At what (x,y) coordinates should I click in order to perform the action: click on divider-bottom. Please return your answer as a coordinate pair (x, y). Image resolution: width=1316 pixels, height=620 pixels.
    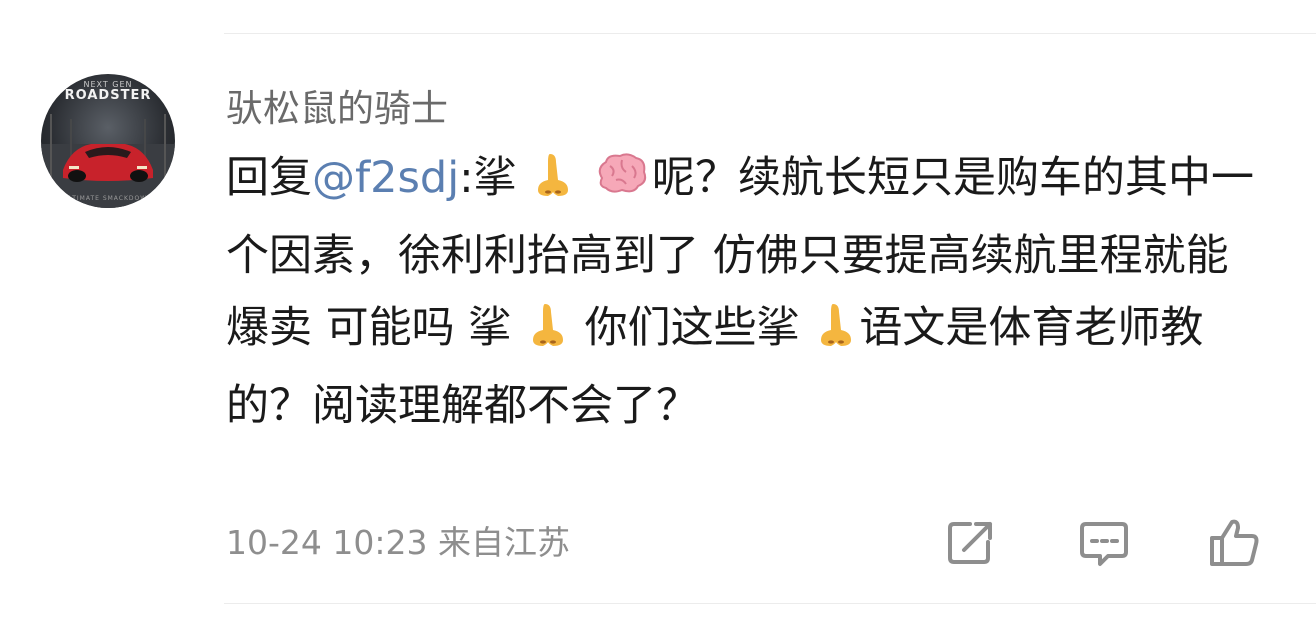
    Looking at the image, I should click on (770, 603).